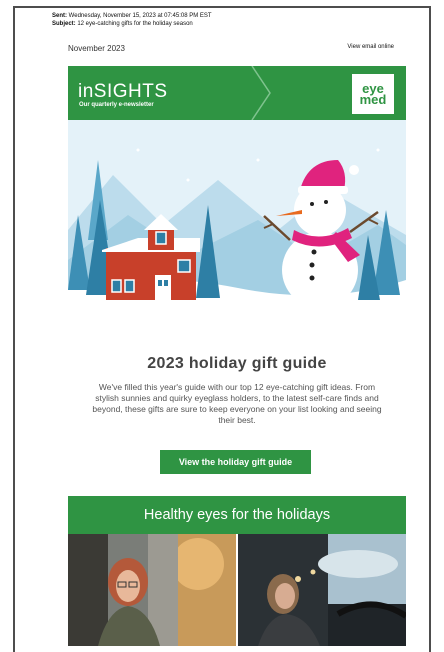 The height and width of the screenshot is (652, 444). I want to click on newsletter-subtitle: Our quarterly e-newsletter, so click(116, 105).